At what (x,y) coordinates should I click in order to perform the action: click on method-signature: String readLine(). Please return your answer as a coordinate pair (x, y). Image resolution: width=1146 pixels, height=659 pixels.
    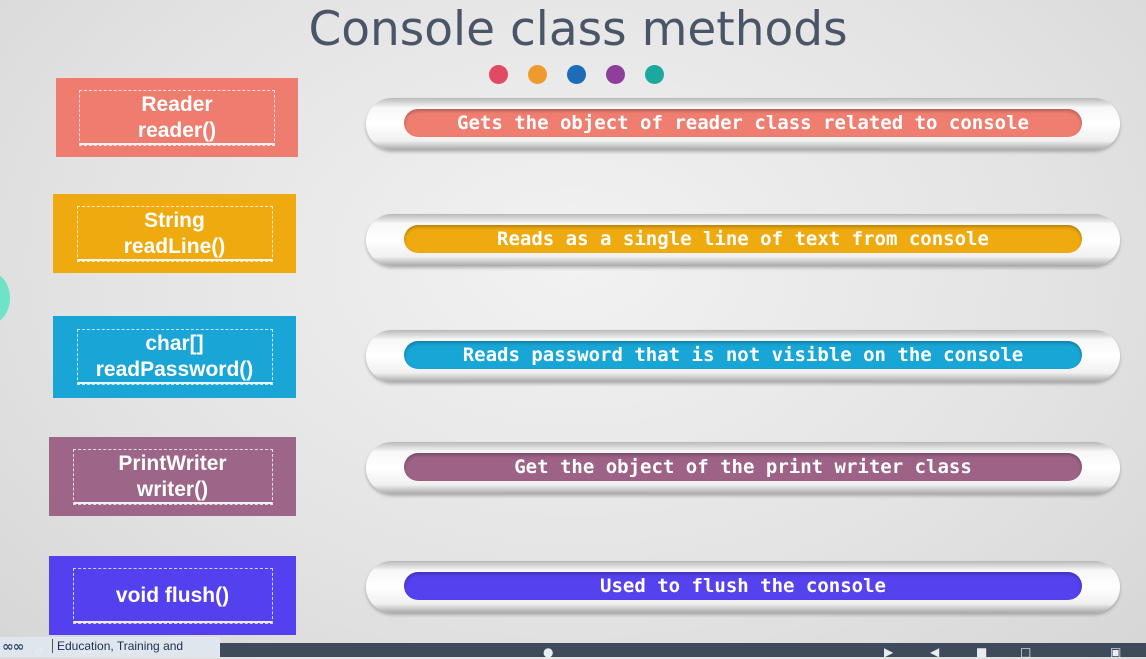
    Looking at the image, I should click on (174, 233).